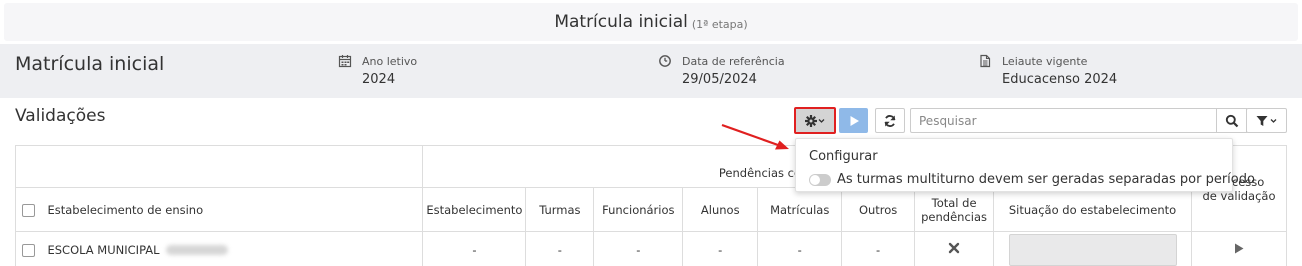 The width and height of the screenshot is (1302, 266). What do you see at coordinates (800, 209) in the screenshot?
I see `col-matriculas: Matrículas` at bounding box center [800, 209].